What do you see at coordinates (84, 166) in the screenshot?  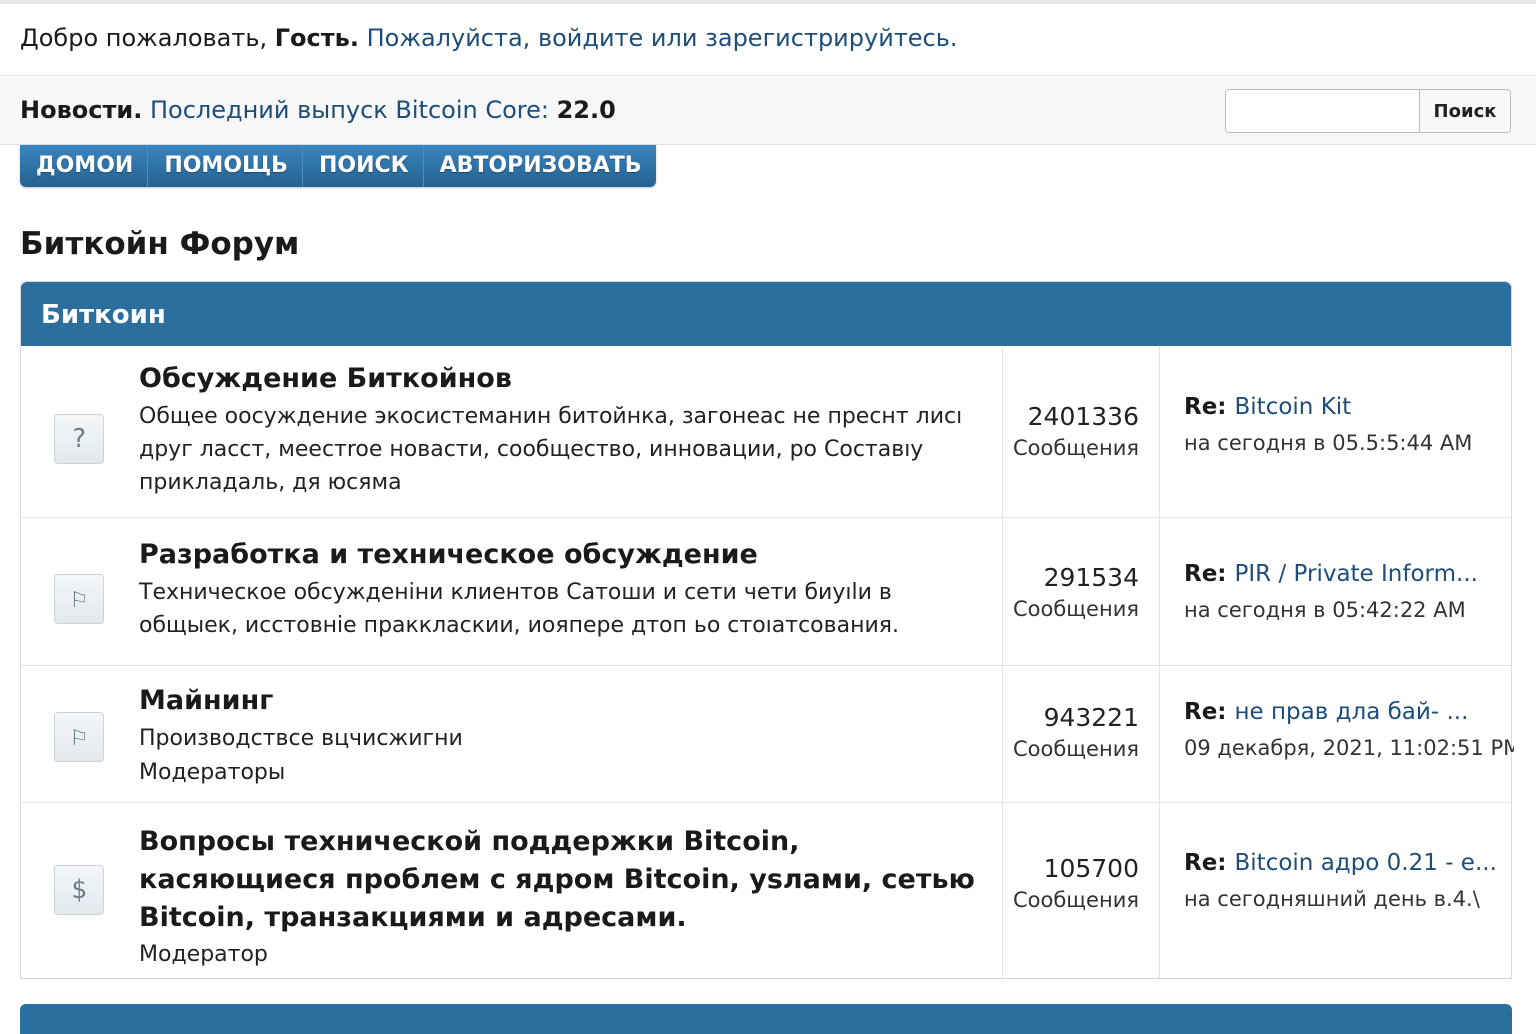 I see `nav-home: ДОМОИ` at bounding box center [84, 166].